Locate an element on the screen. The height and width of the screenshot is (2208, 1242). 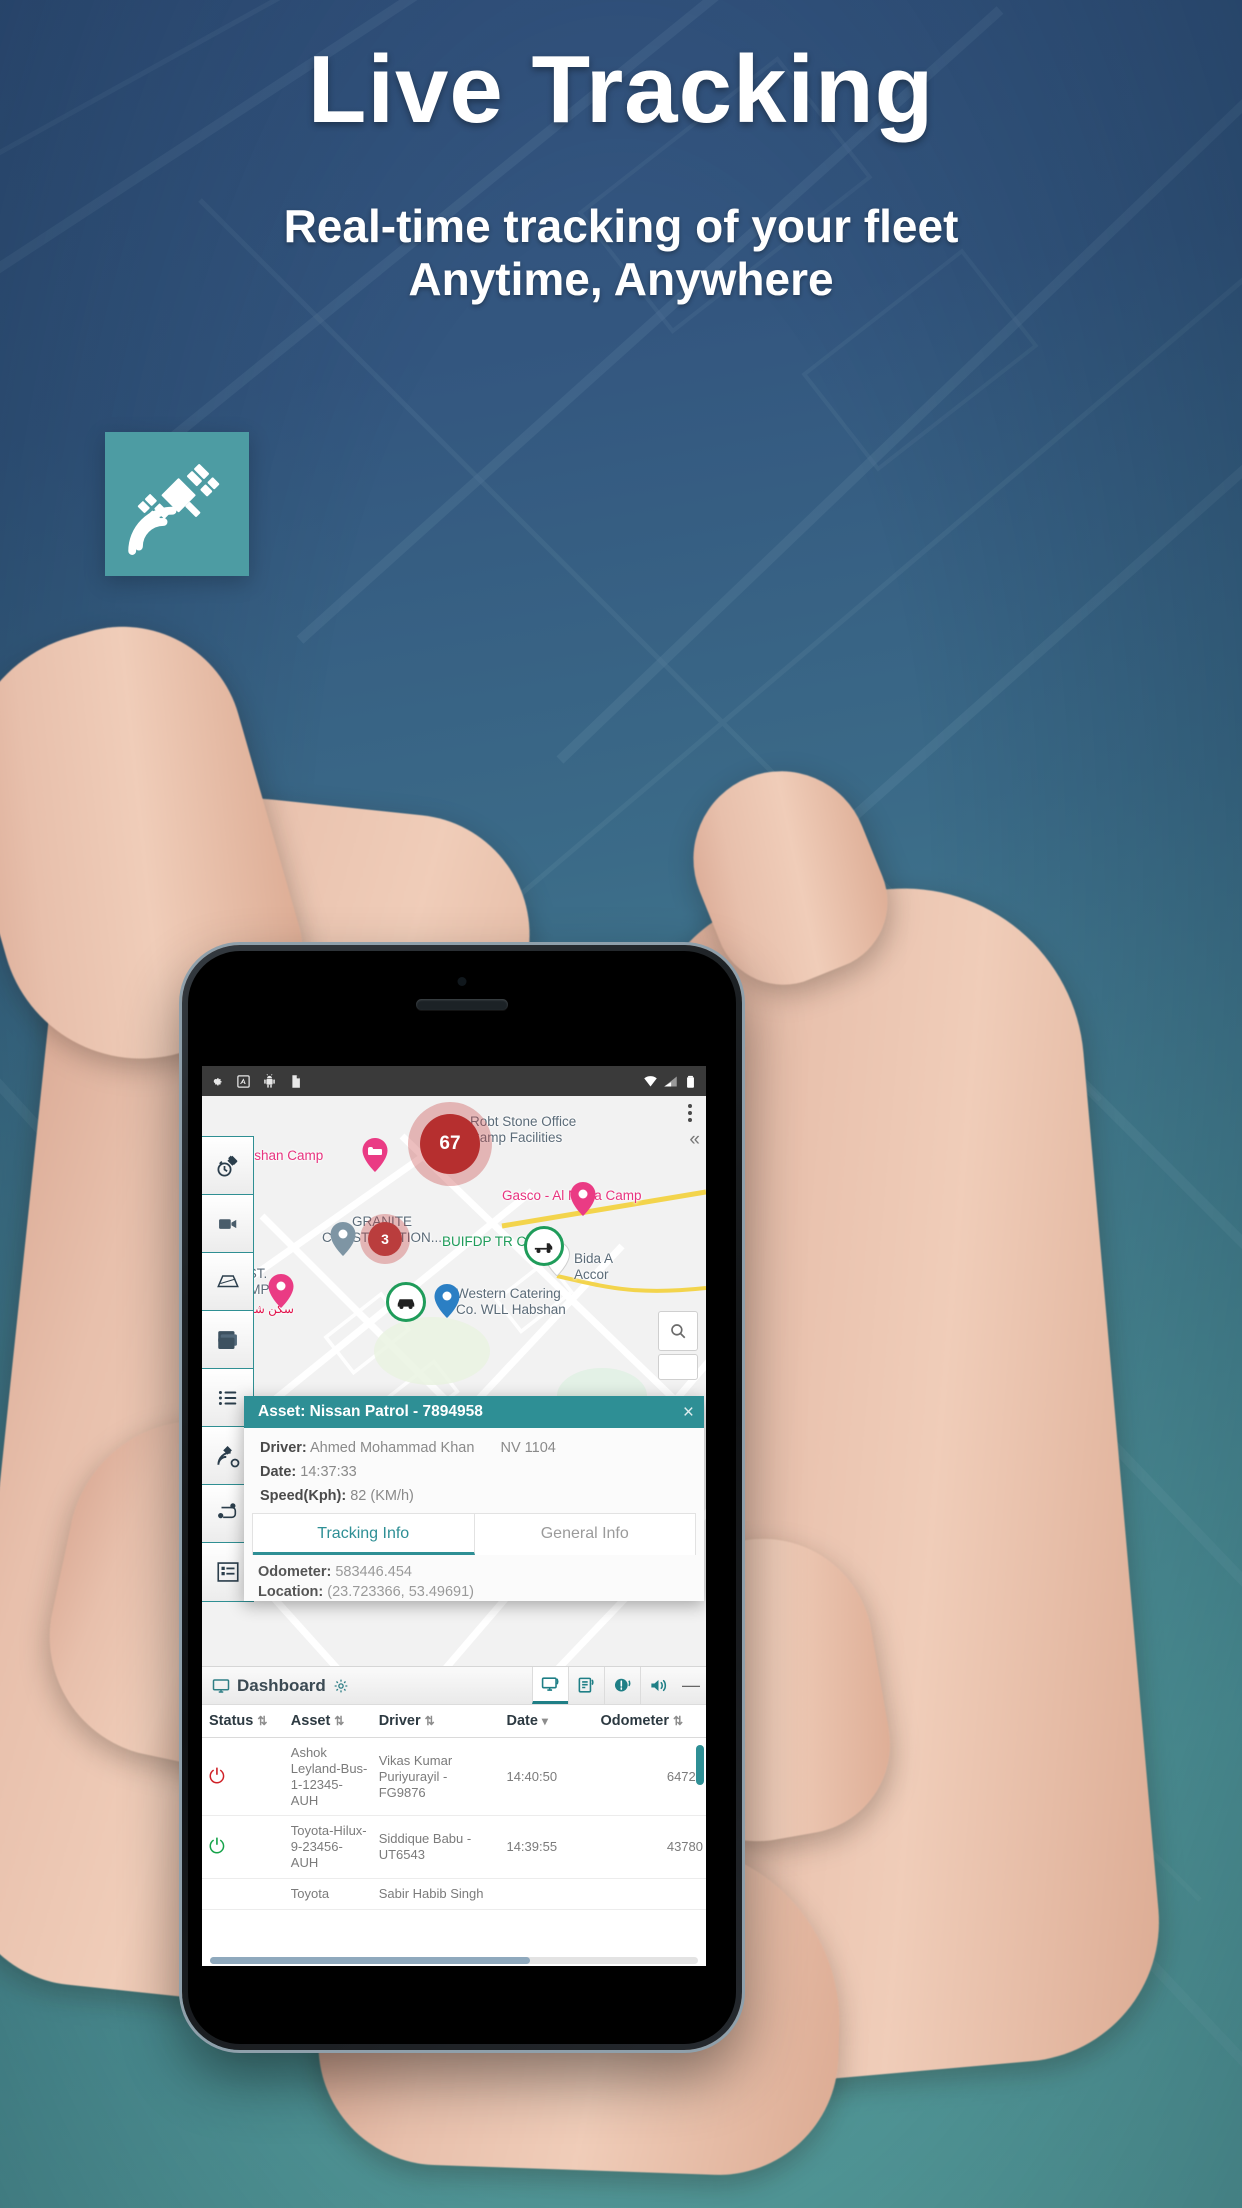
table-horizontal-scrollbar is located at coordinates (454, 1960).